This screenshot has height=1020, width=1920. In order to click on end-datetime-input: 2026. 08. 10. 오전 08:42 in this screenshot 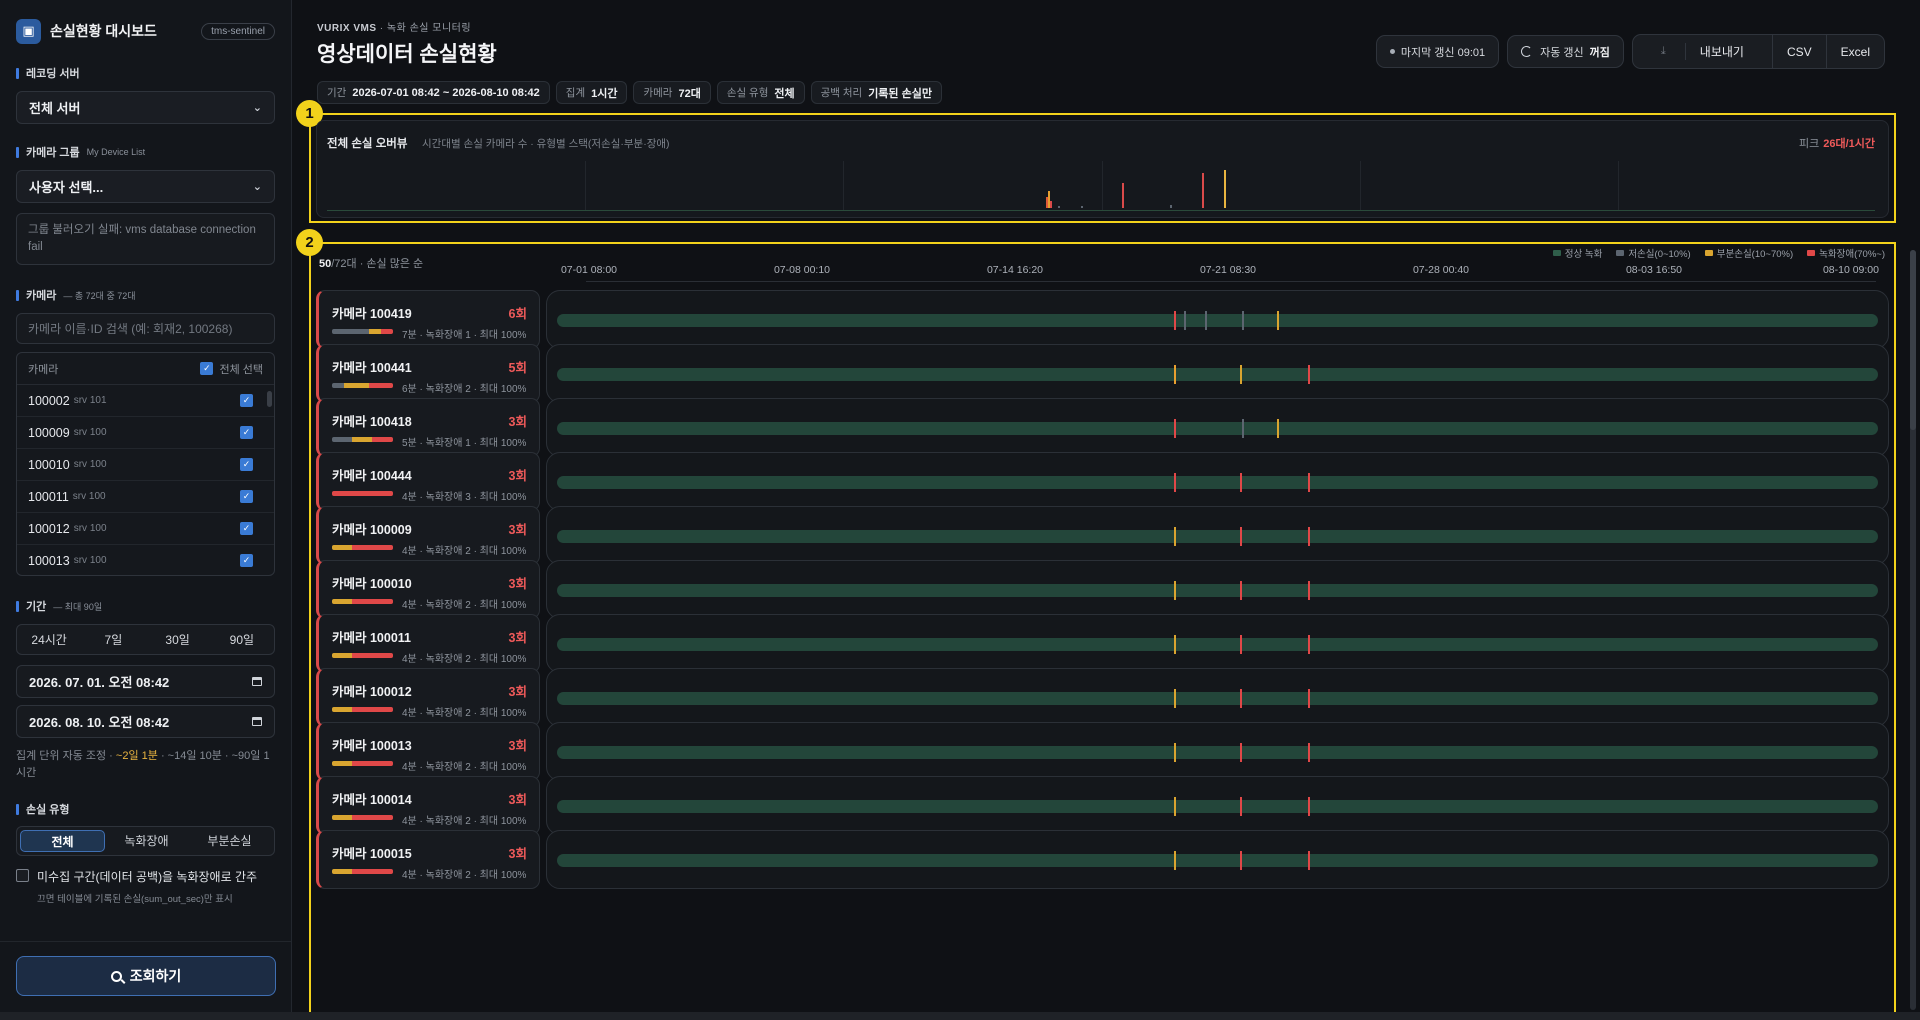, I will do `click(145, 721)`.